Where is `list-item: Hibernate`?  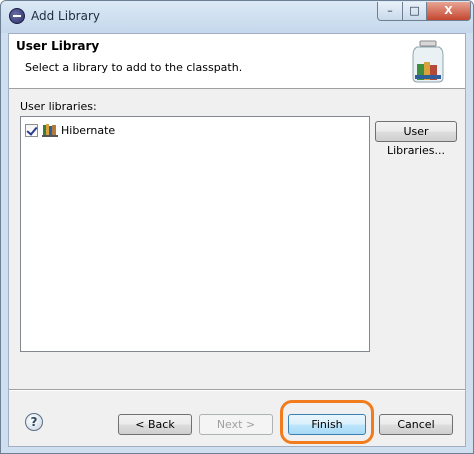 list-item: Hibernate is located at coordinates (70, 130).